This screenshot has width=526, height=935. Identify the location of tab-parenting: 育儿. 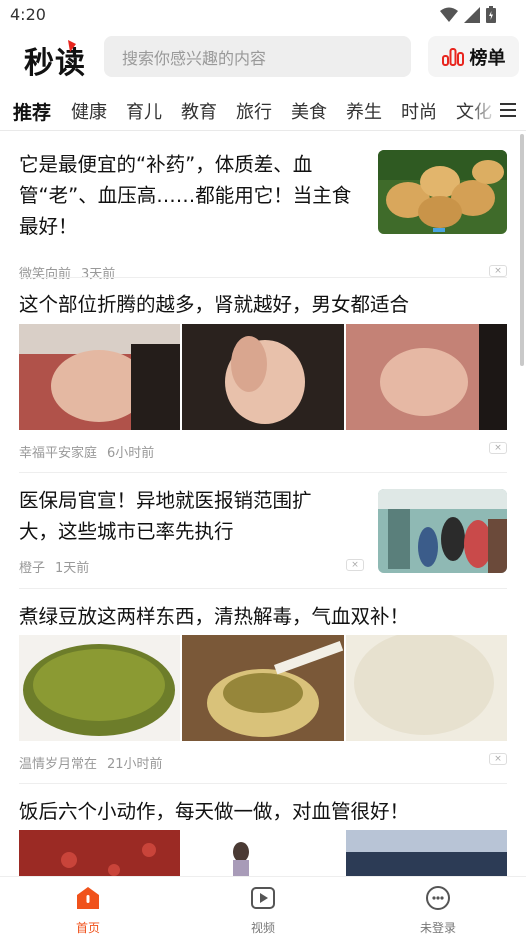
(144, 111).